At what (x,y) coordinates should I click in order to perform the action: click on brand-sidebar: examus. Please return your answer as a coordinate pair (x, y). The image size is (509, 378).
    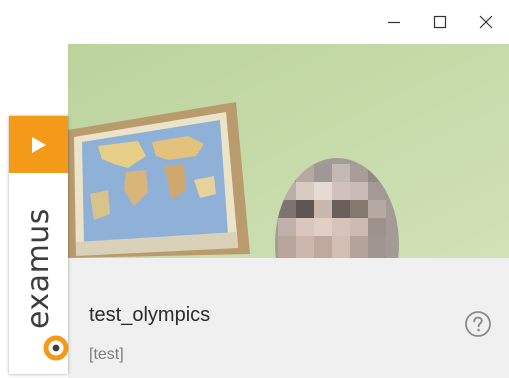
    Looking at the image, I should click on (38, 245).